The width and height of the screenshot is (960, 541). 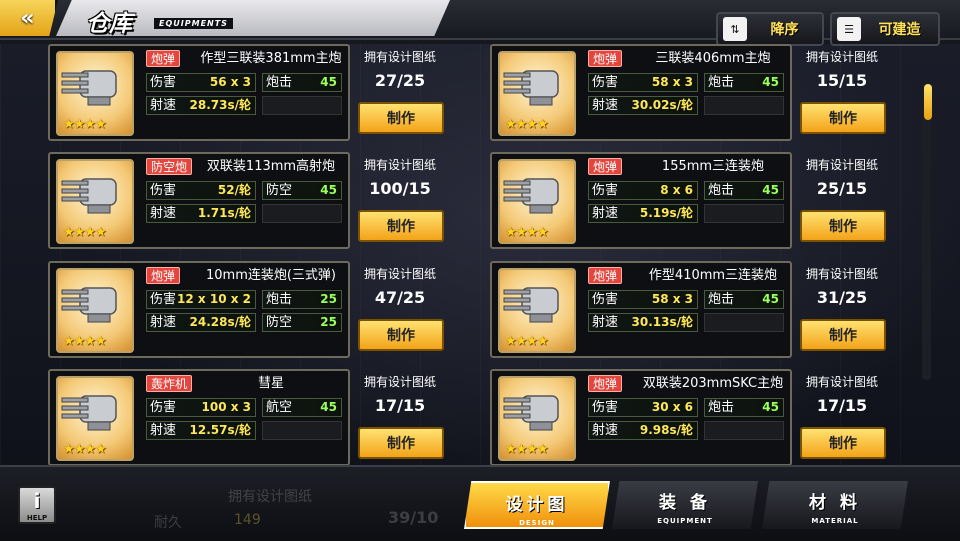 I want to click on page-subtitle: EQUIPMENTS, so click(x=193, y=23).